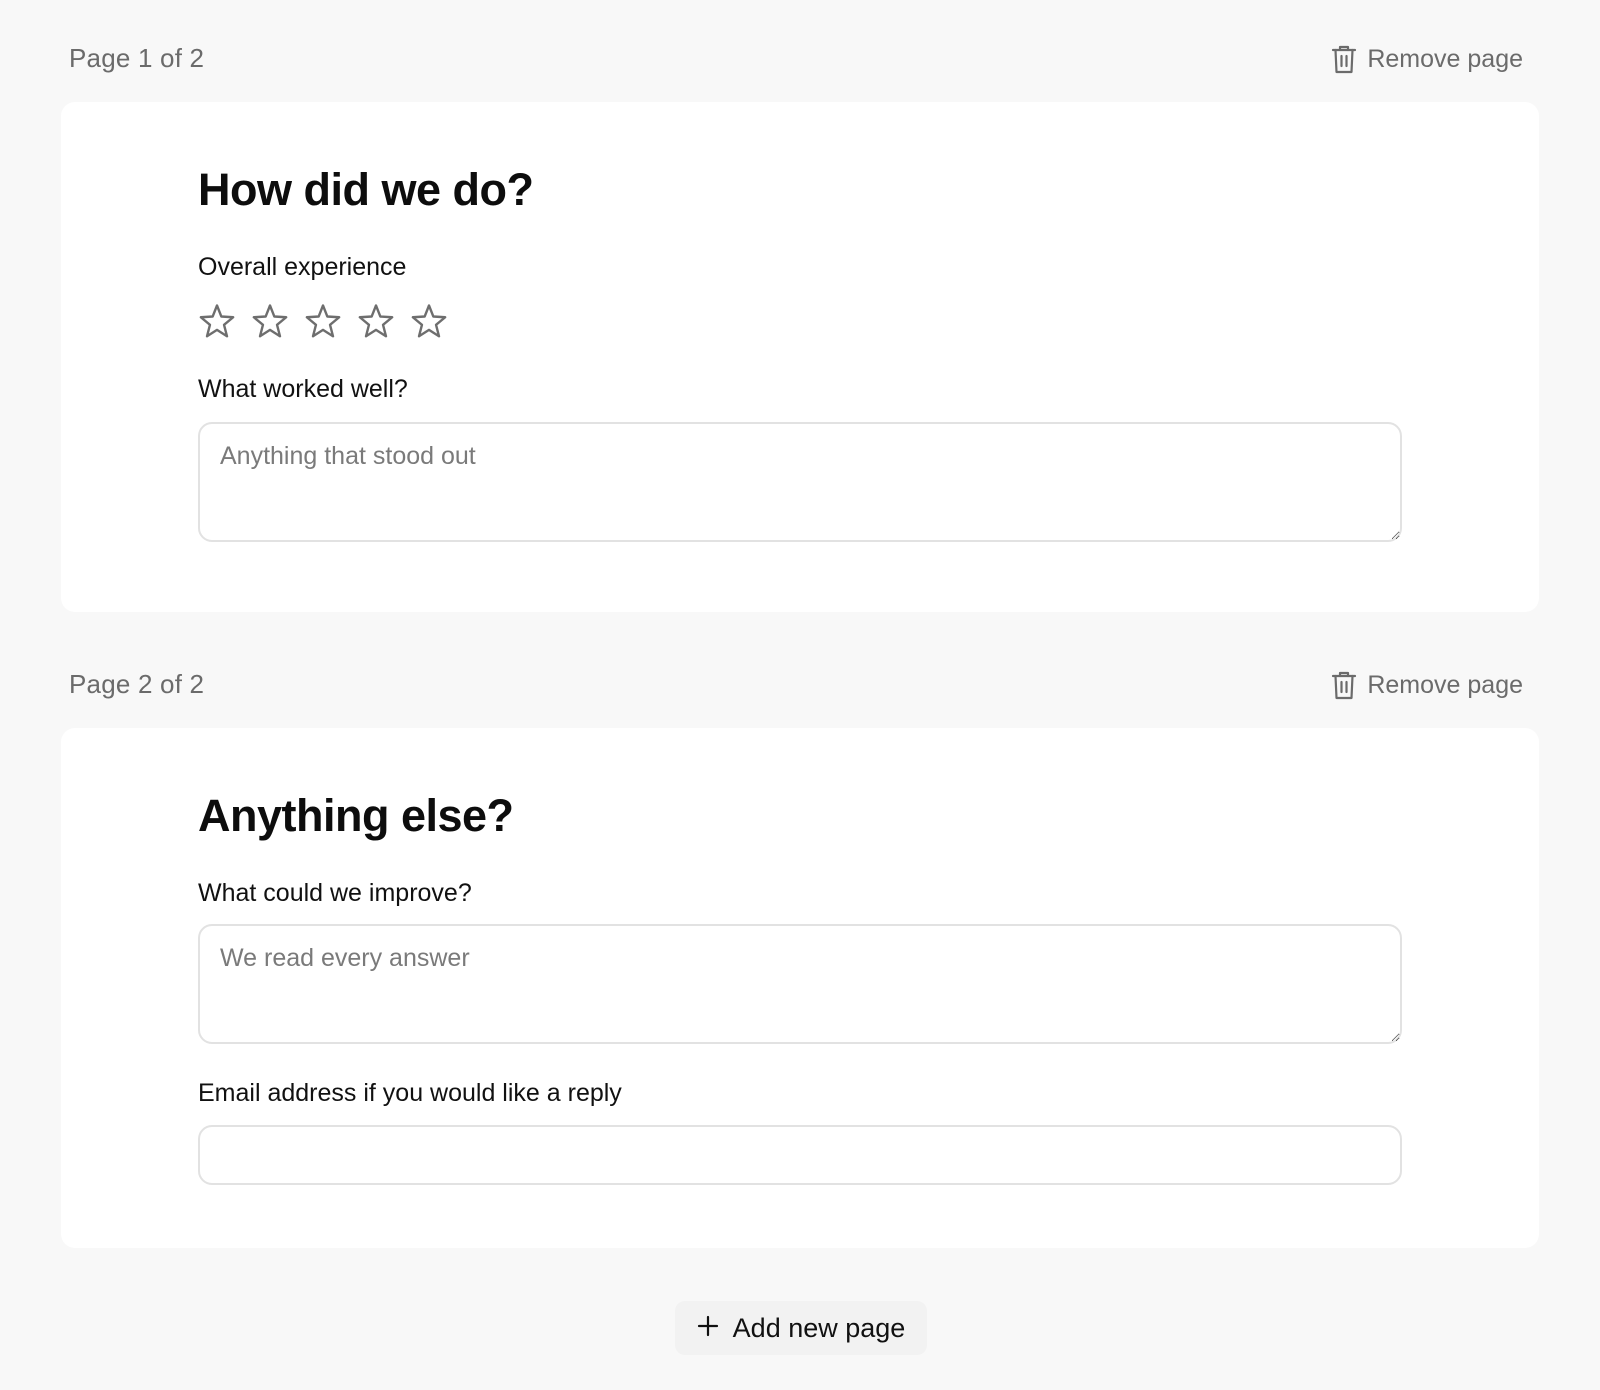  Describe the element at coordinates (217, 321) in the screenshot. I see `star-1-icon` at that location.